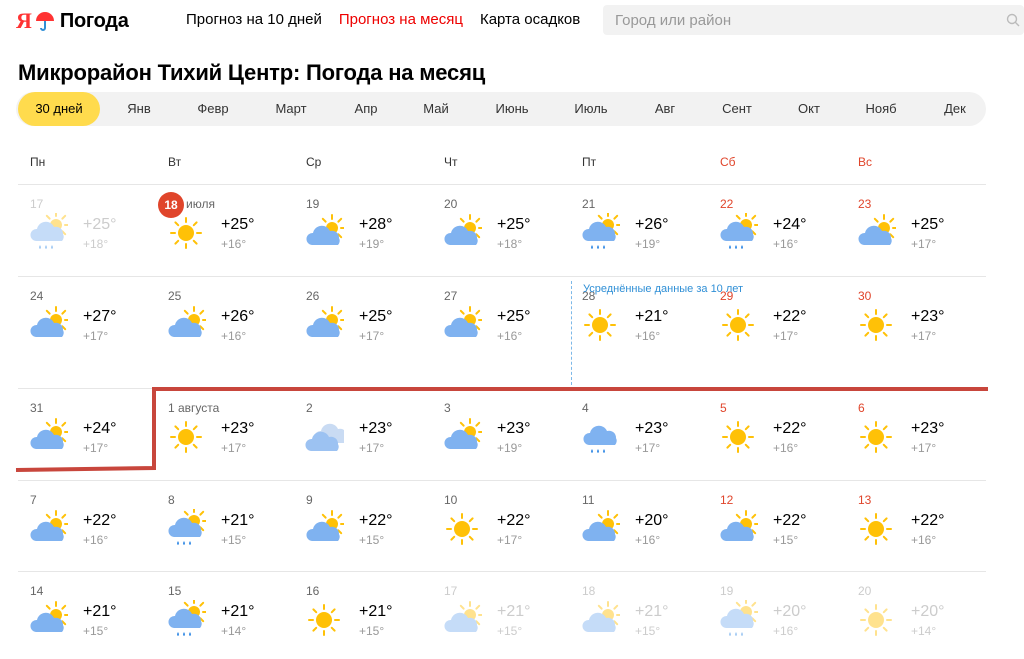  I want to click on search-input, so click(813, 20).